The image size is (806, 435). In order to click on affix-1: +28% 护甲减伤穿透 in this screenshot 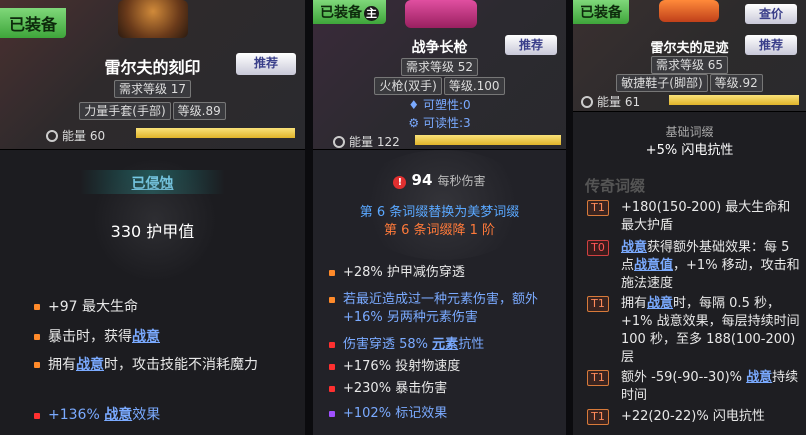, I will do `click(404, 272)`.